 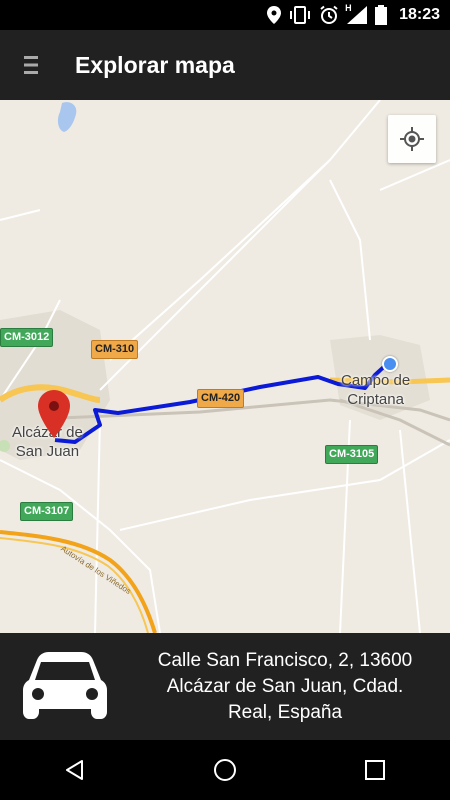 I want to click on hamburger-menu-icon, so click(x=31, y=65).